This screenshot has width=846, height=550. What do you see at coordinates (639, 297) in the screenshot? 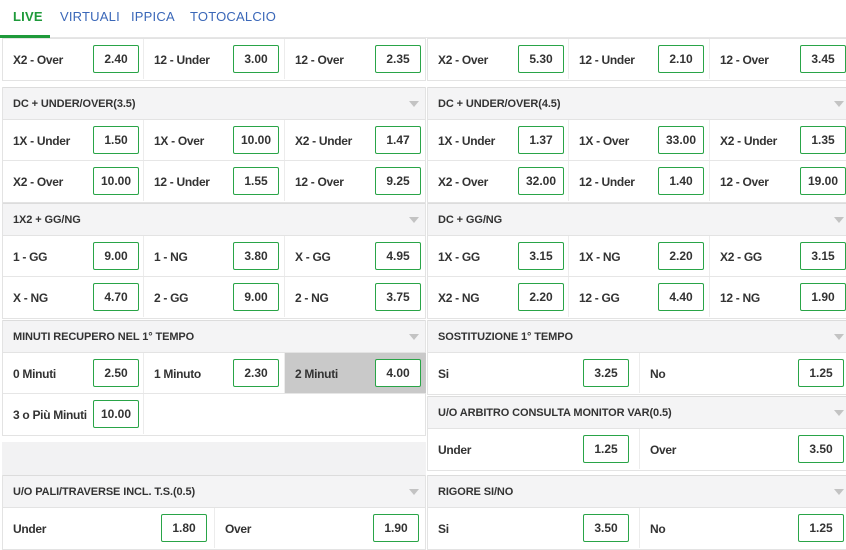
I see `odds-cell: 12 - GG 4.40` at bounding box center [639, 297].